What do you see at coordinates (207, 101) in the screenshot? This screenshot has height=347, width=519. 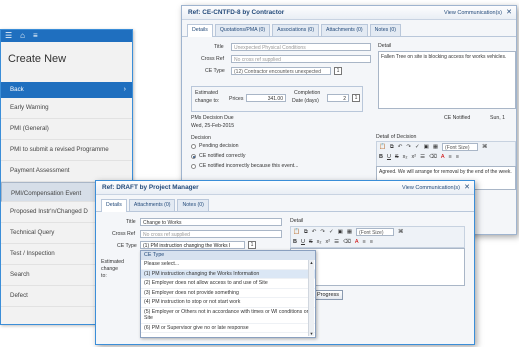 I see `change-to-label: change to:` at bounding box center [207, 101].